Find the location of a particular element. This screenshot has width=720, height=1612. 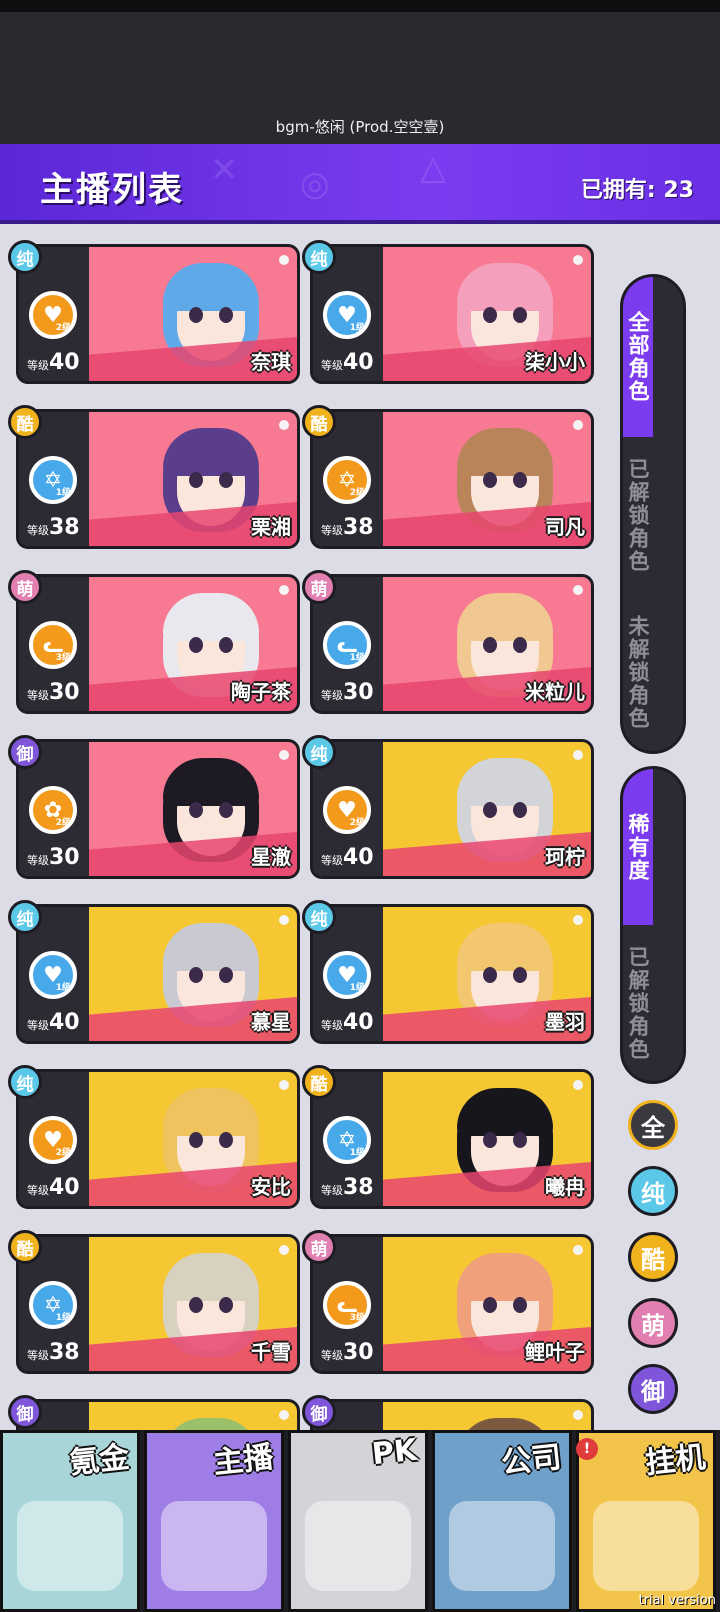

streamer-card: ✡ 1级 等级38 栗湘 is located at coordinates (158, 479).